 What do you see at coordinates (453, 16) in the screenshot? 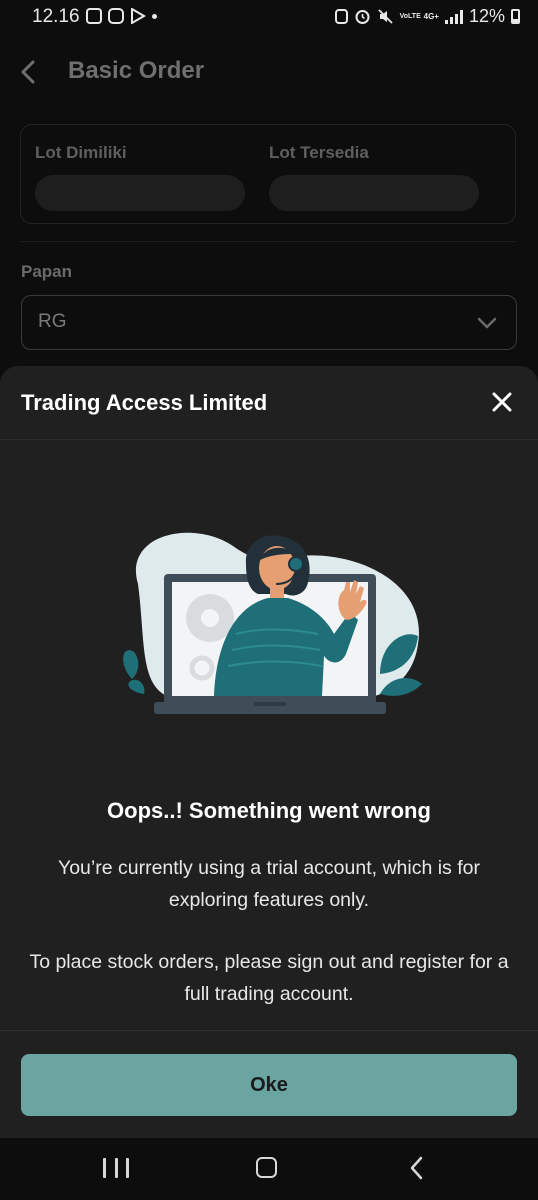
I see `signal-icon` at bounding box center [453, 16].